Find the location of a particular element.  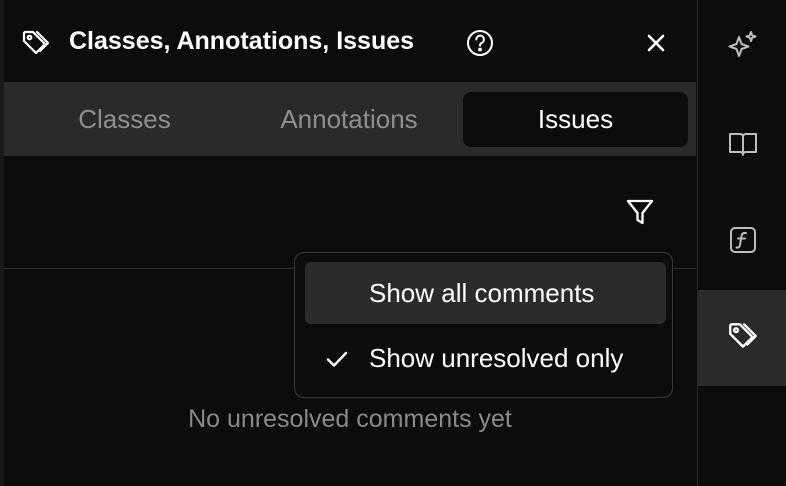

rail-item-ai is located at coordinates (742, 48).